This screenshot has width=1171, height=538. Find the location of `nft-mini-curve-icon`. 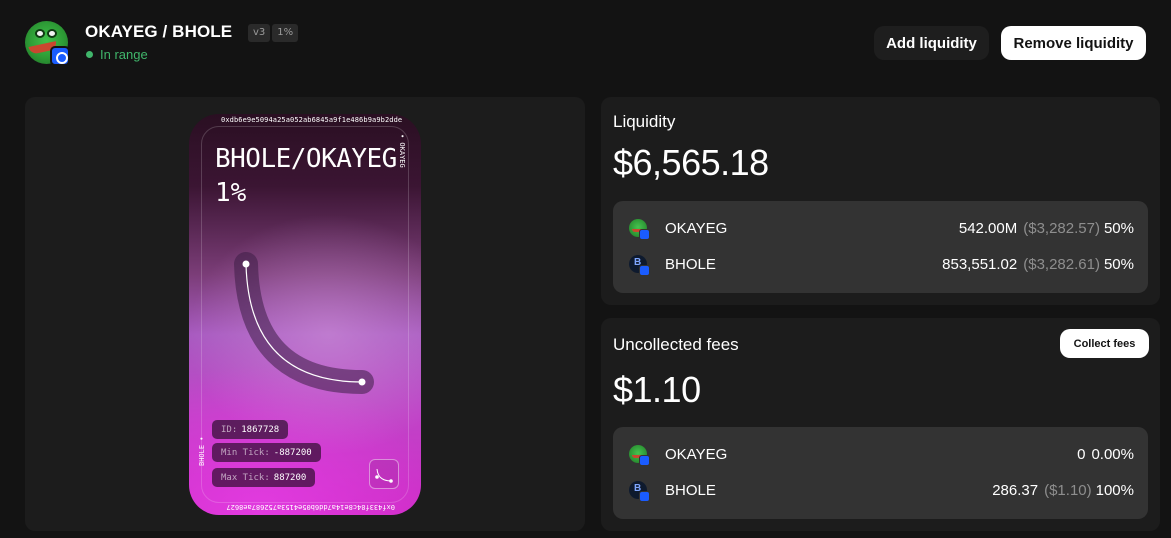

nft-mini-curve-icon is located at coordinates (384, 474).